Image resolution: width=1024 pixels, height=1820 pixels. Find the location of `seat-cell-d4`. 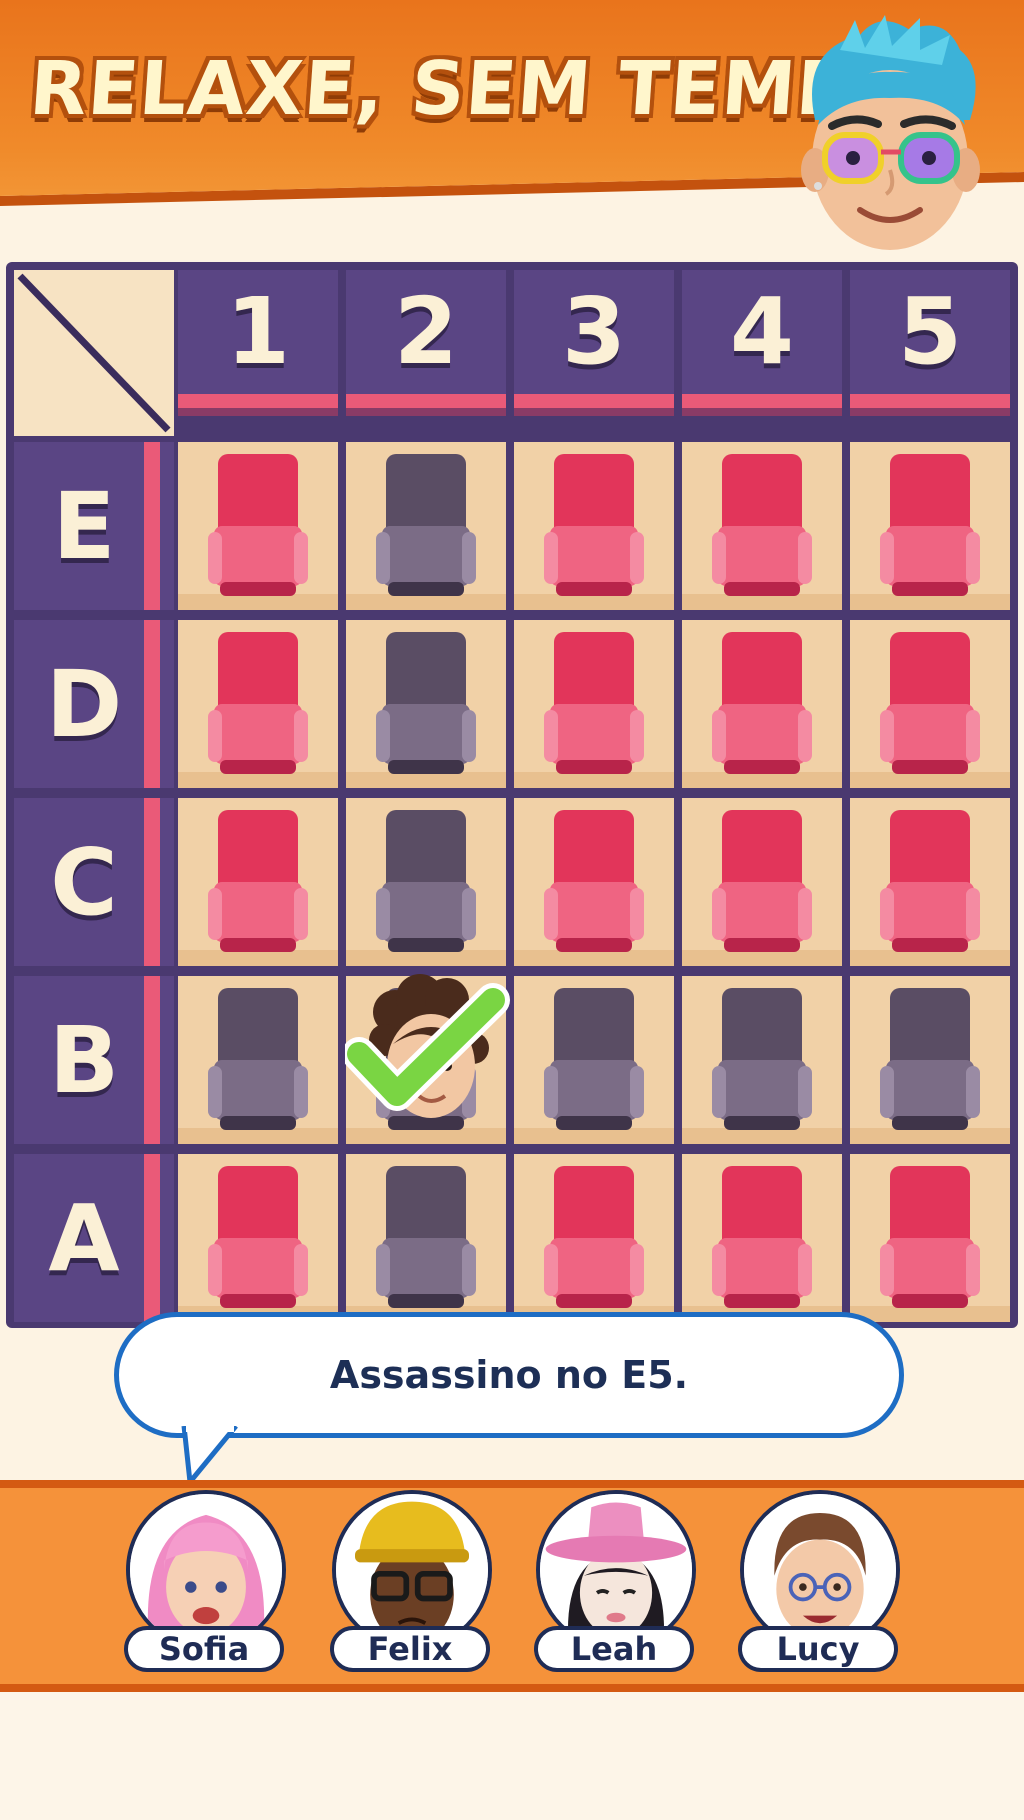

seat-cell-d4 is located at coordinates (762, 704).